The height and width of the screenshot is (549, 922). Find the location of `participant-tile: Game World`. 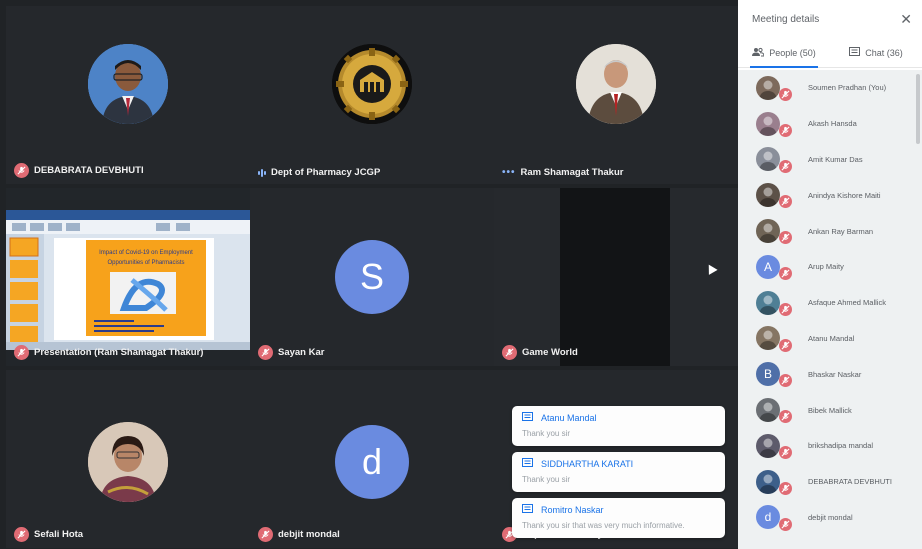

participant-tile: Game World is located at coordinates (616, 277).